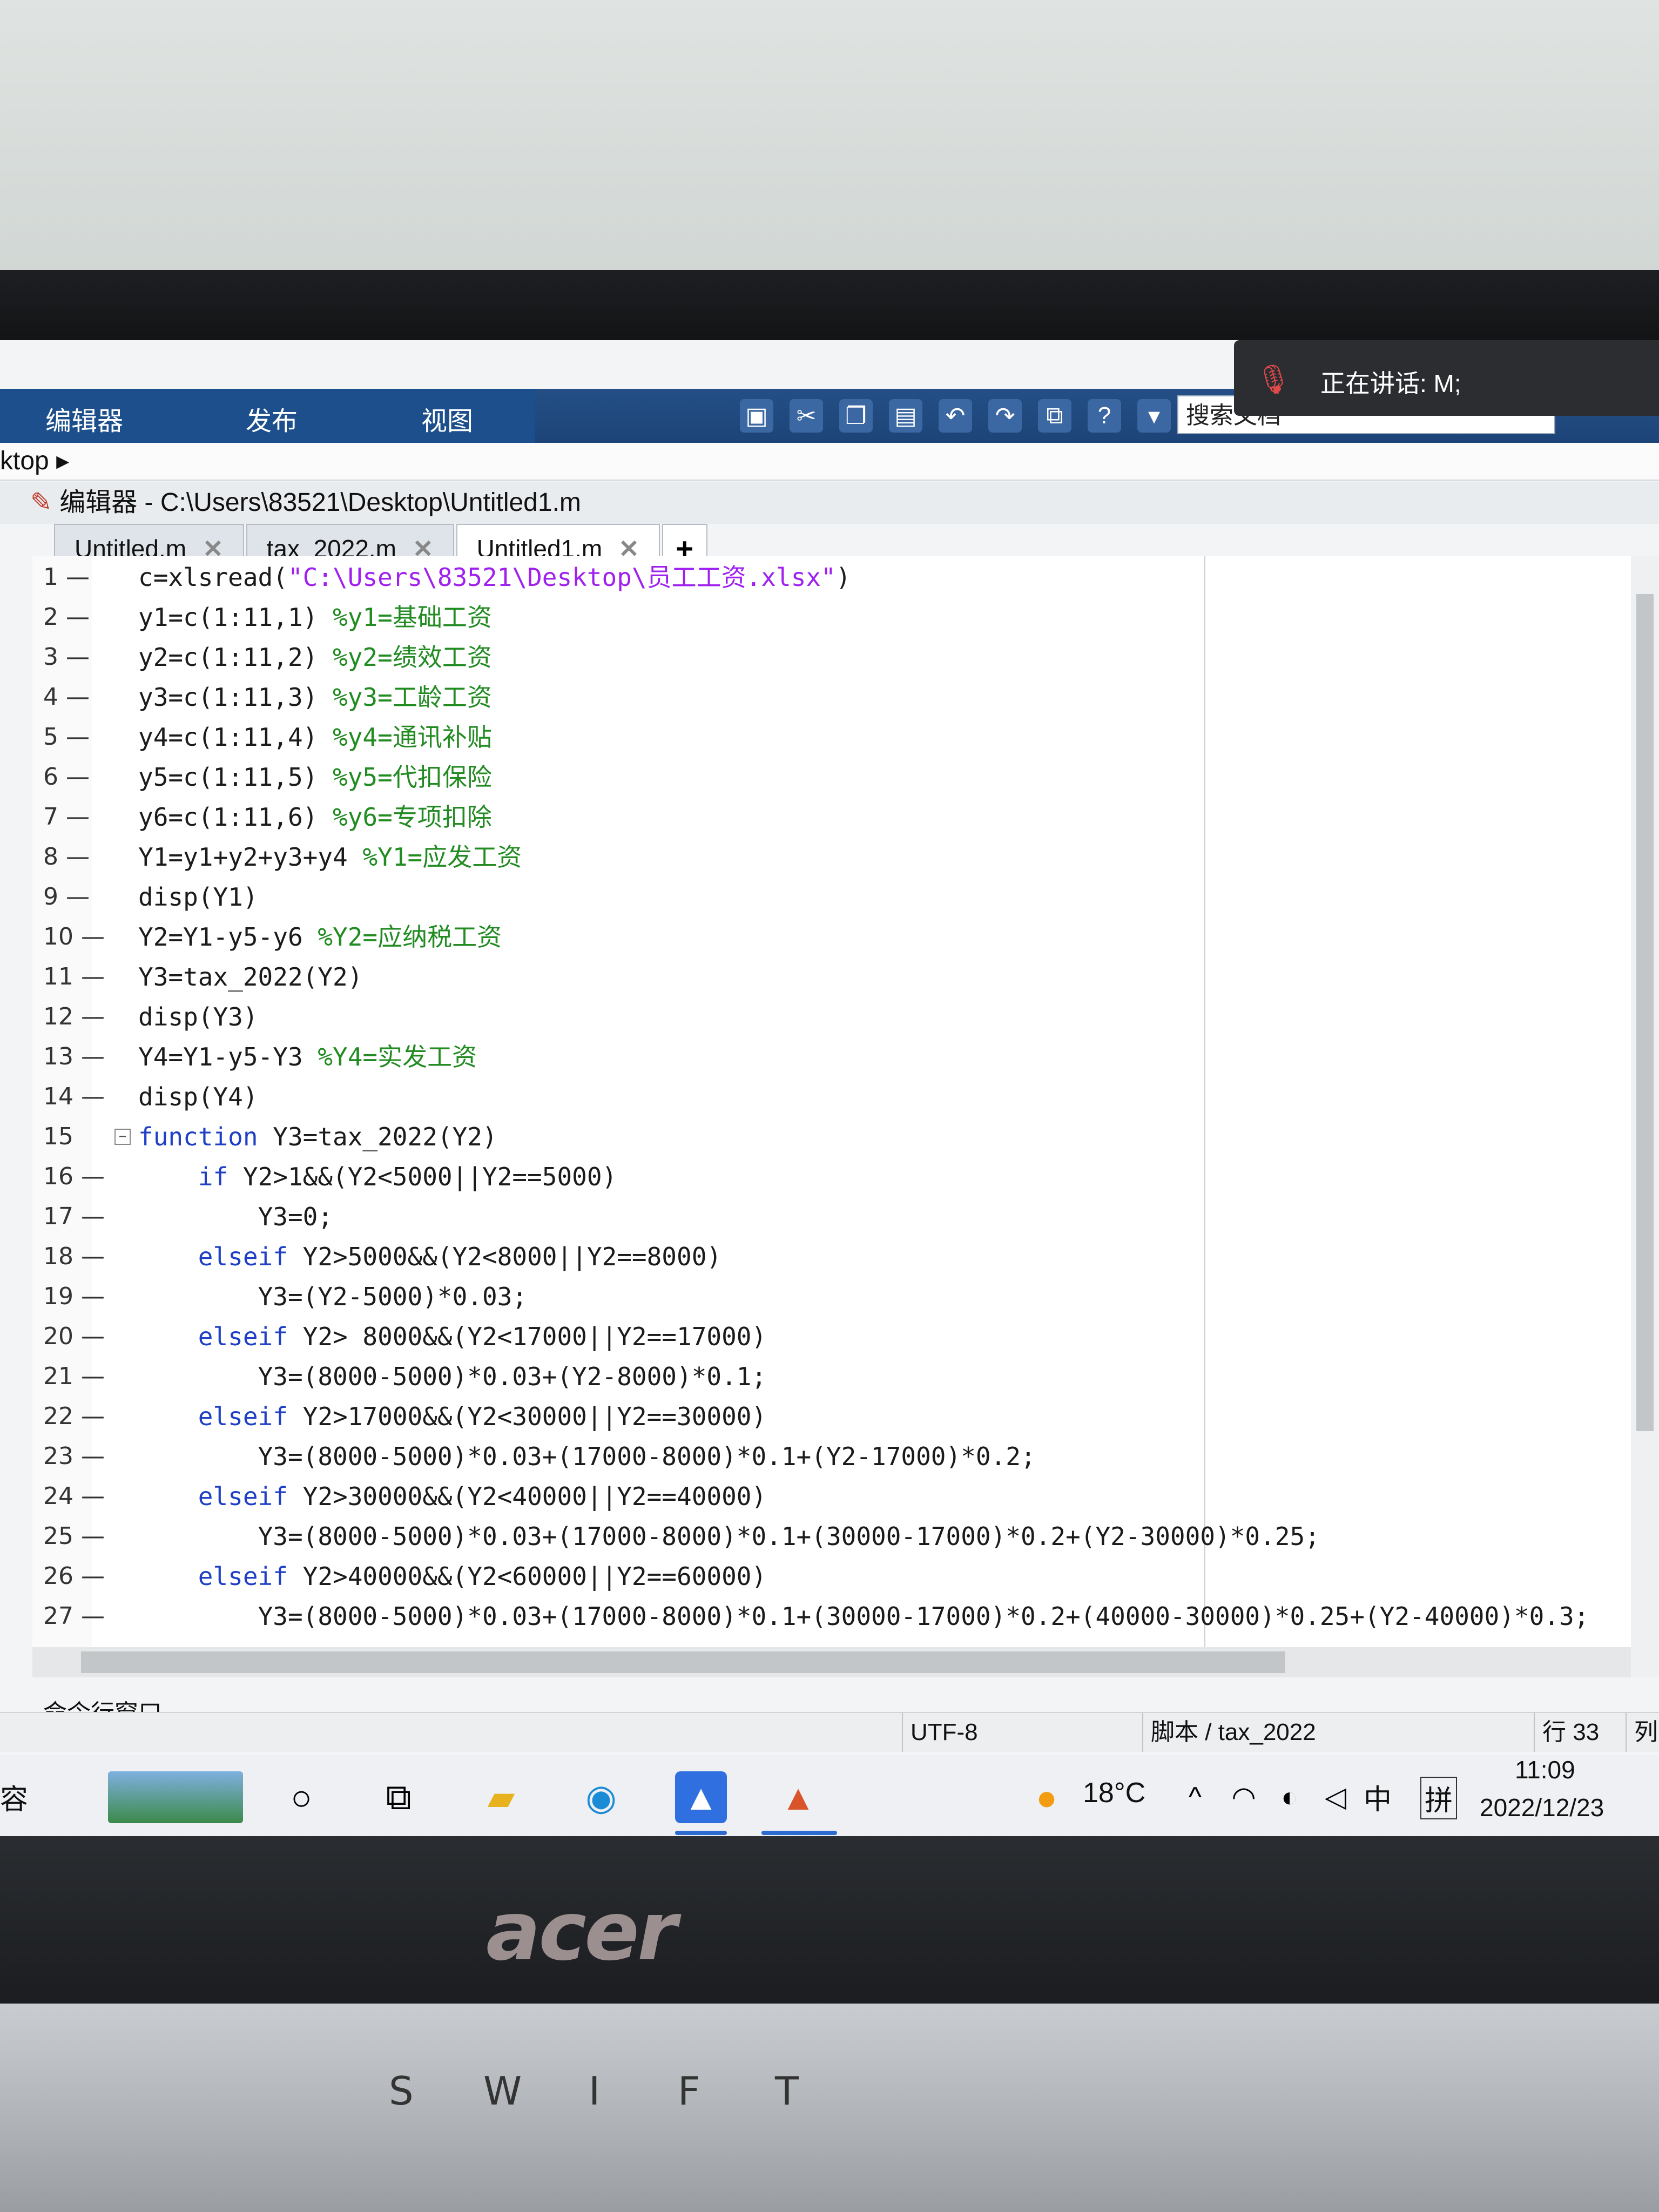 This screenshot has height=2212, width=1659. Describe the element at coordinates (701, 1797) in the screenshot. I see `meeting-app-icon: ▲` at that location.